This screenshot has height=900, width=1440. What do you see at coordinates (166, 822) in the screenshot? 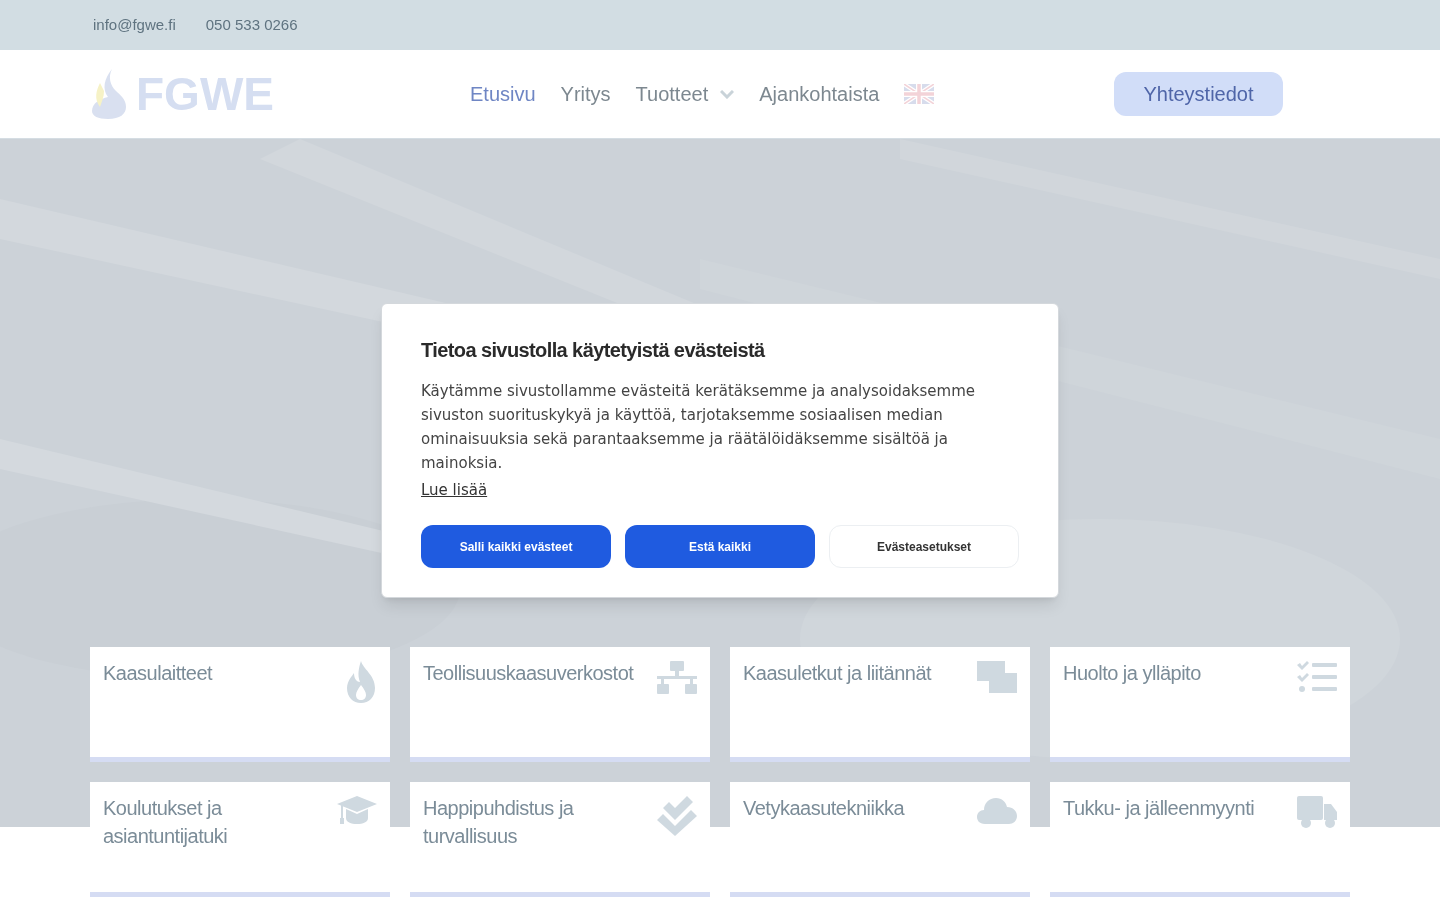
I see `service-title: Koulutukset ja asiantuntijatuki` at bounding box center [166, 822].